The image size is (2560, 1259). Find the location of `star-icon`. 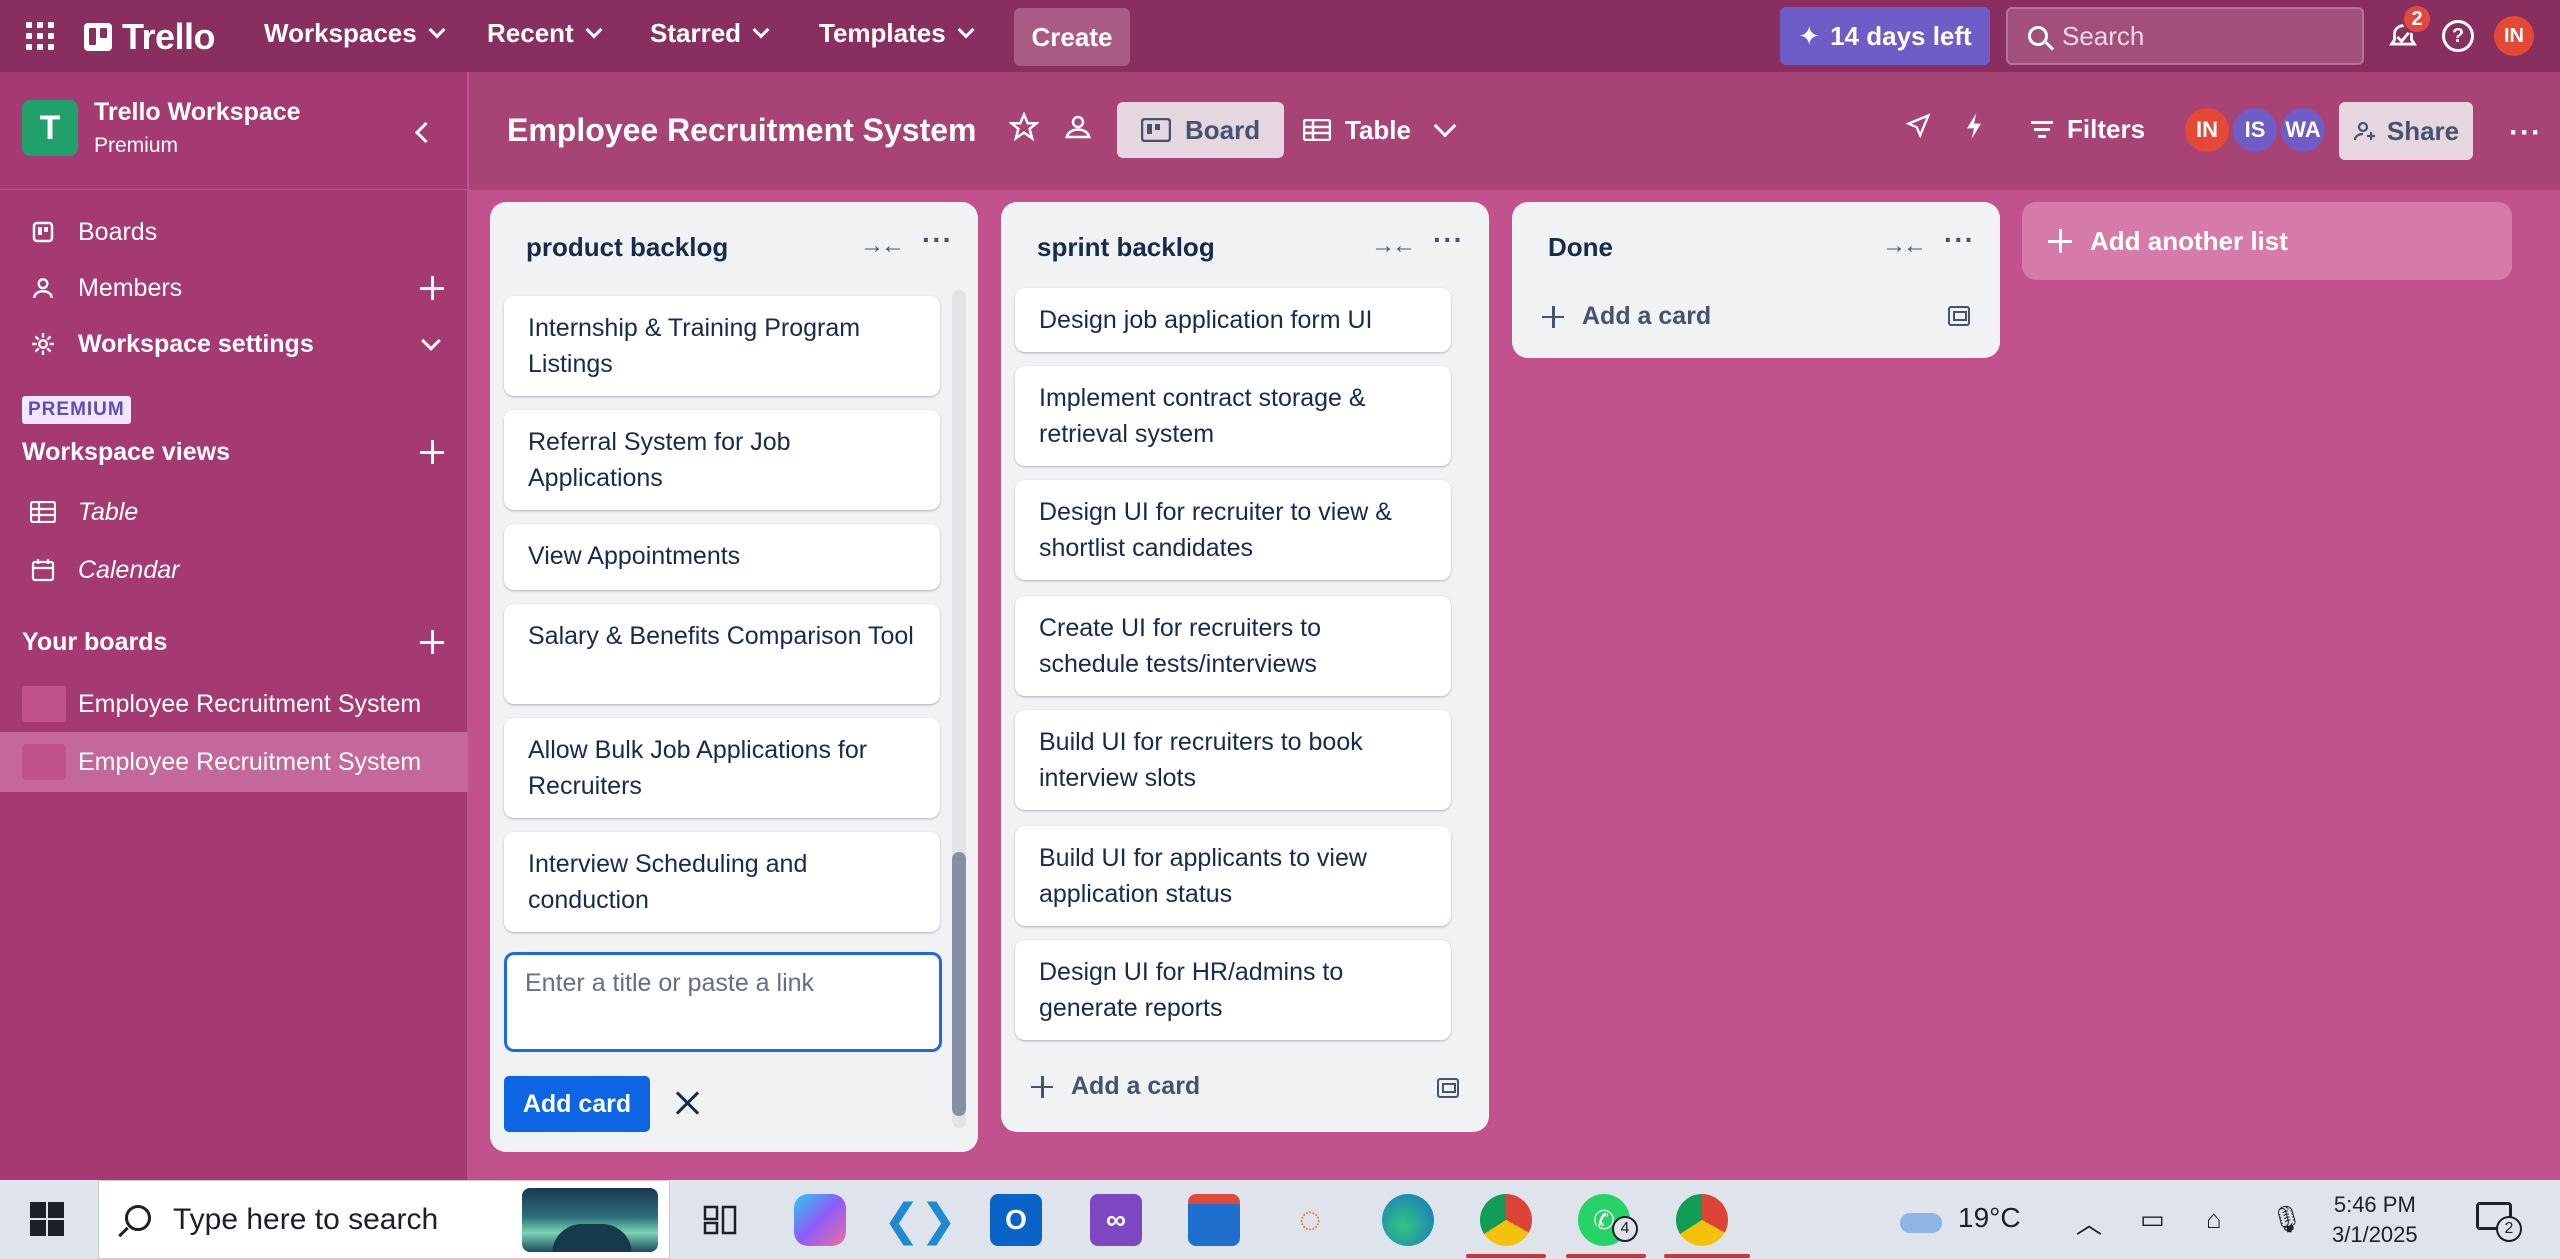

star-icon is located at coordinates (1024, 130).